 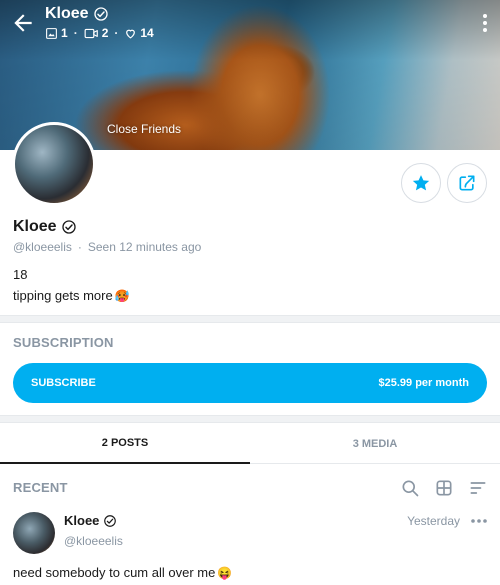 What do you see at coordinates (144, 129) in the screenshot?
I see `close-friends-label: Close Friends` at bounding box center [144, 129].